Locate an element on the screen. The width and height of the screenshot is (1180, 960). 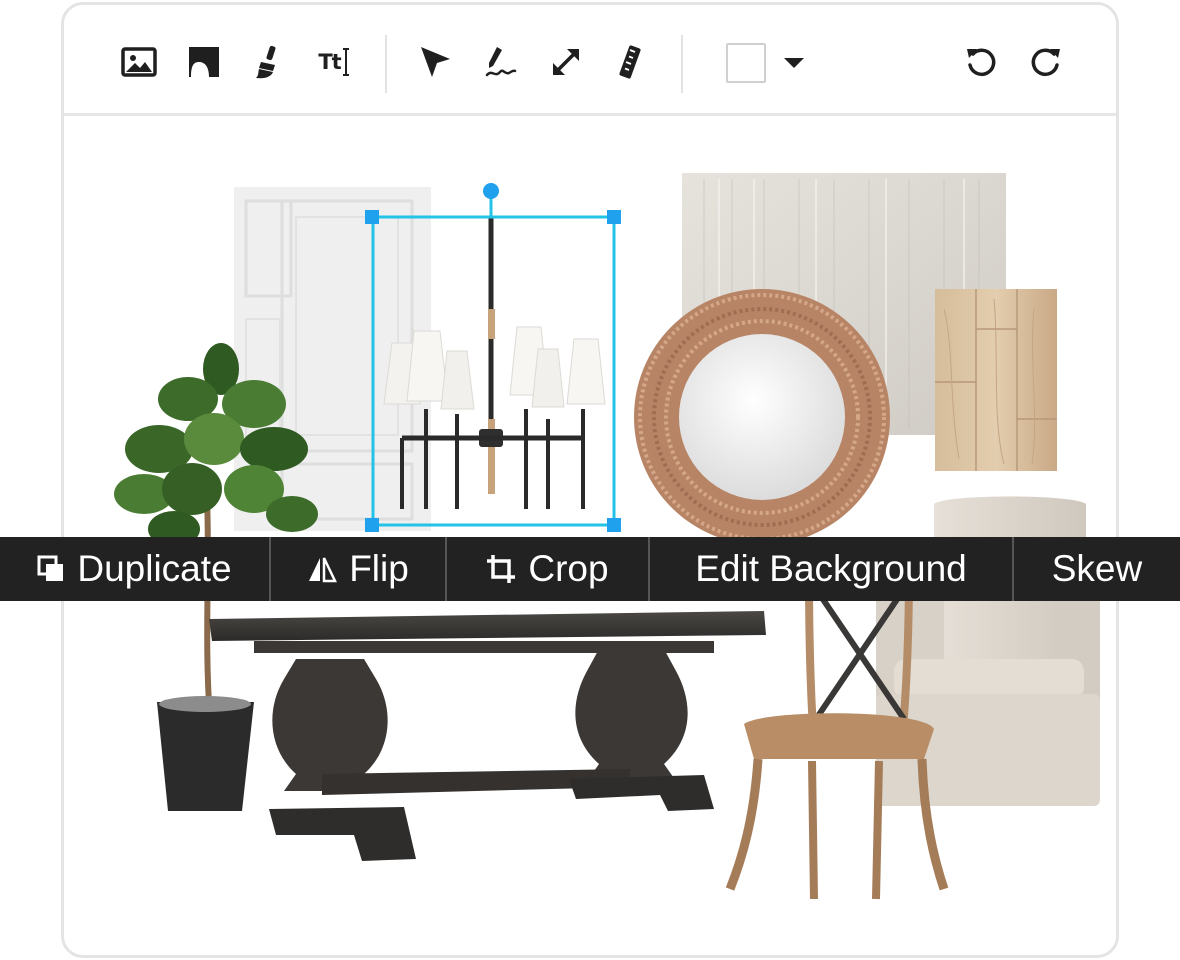
text-cursor-icon is located at coordinates (345, 62).